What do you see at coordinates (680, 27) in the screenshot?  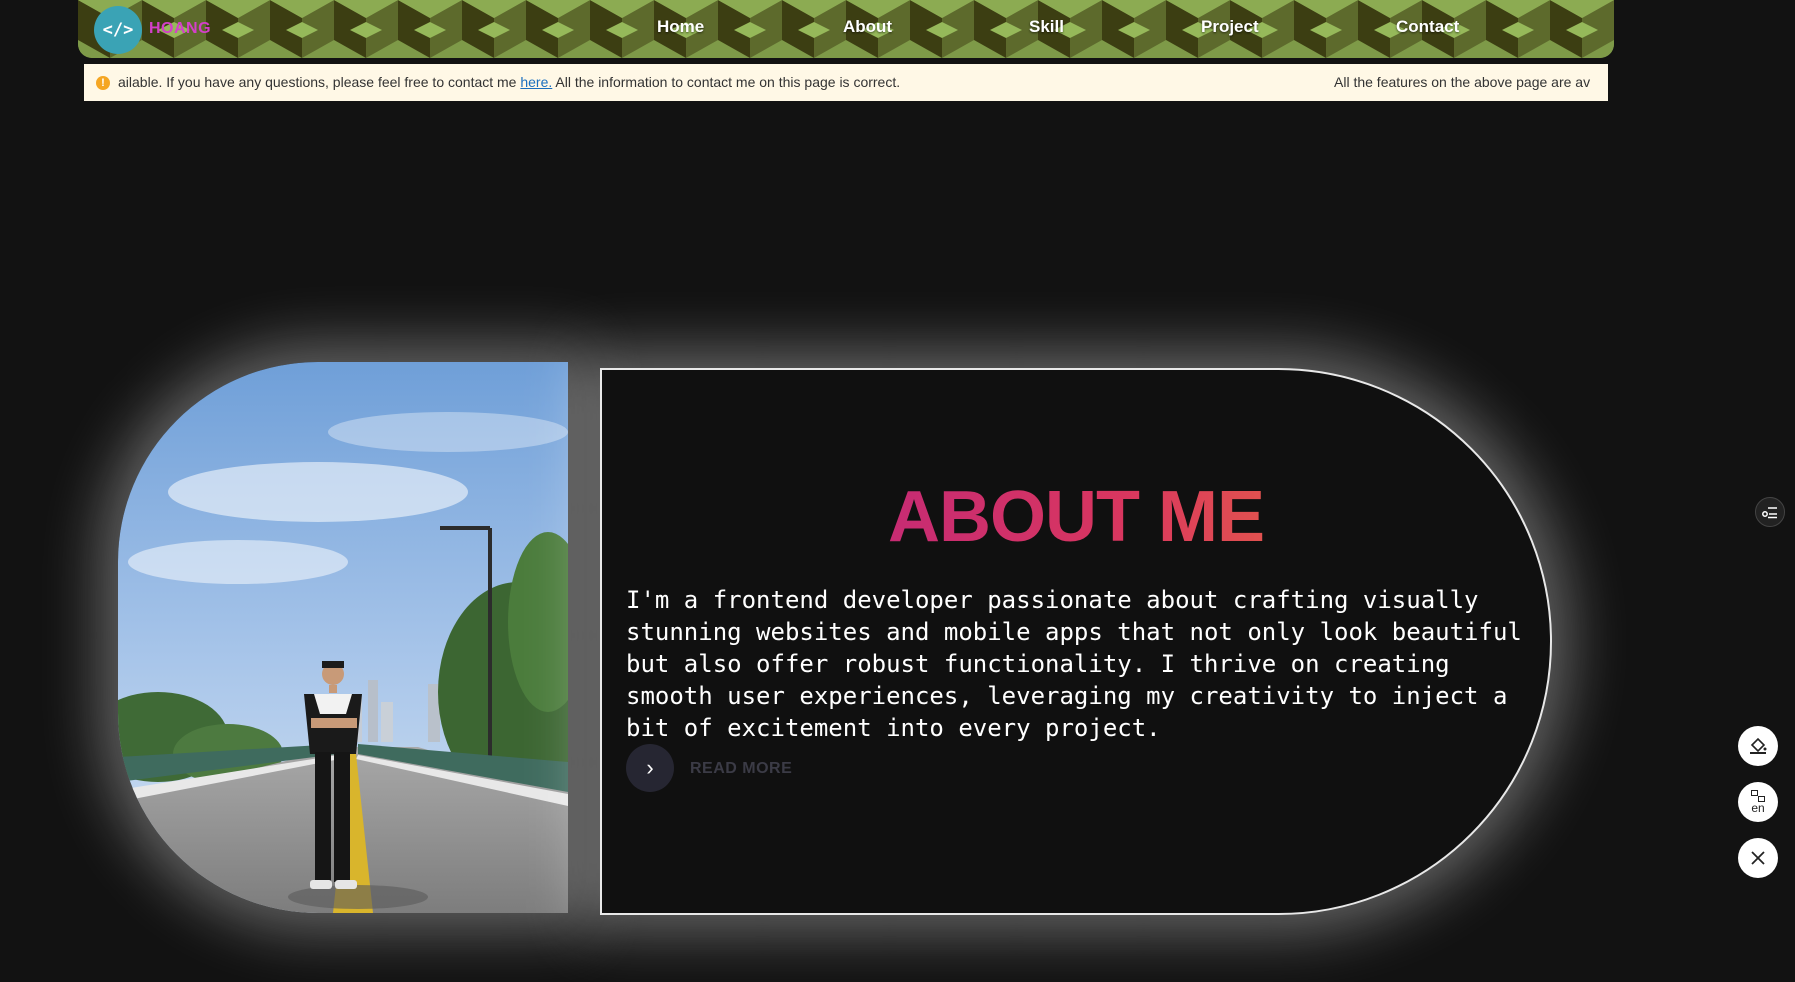 I see `nav-home: Home` at bounding box center [680, 27].